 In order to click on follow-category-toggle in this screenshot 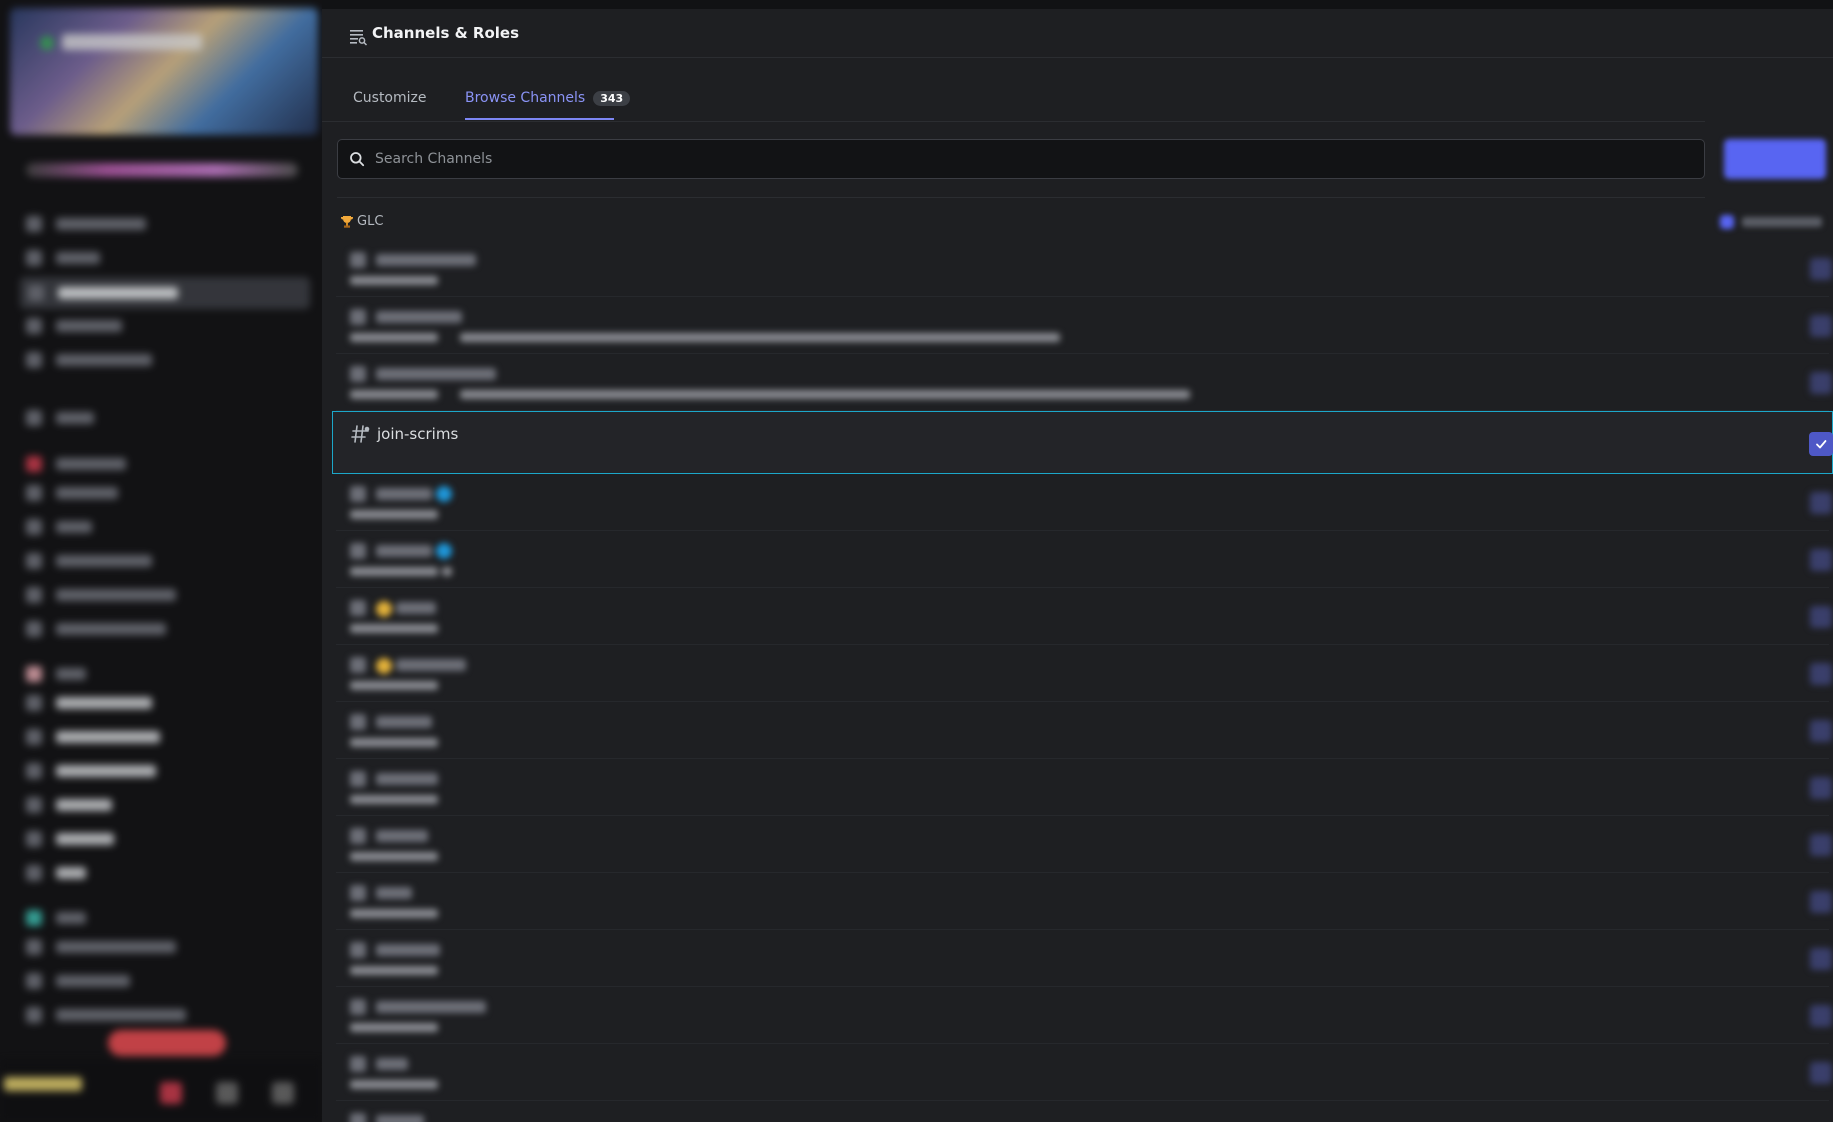, I will do `click(1775, 222)`.